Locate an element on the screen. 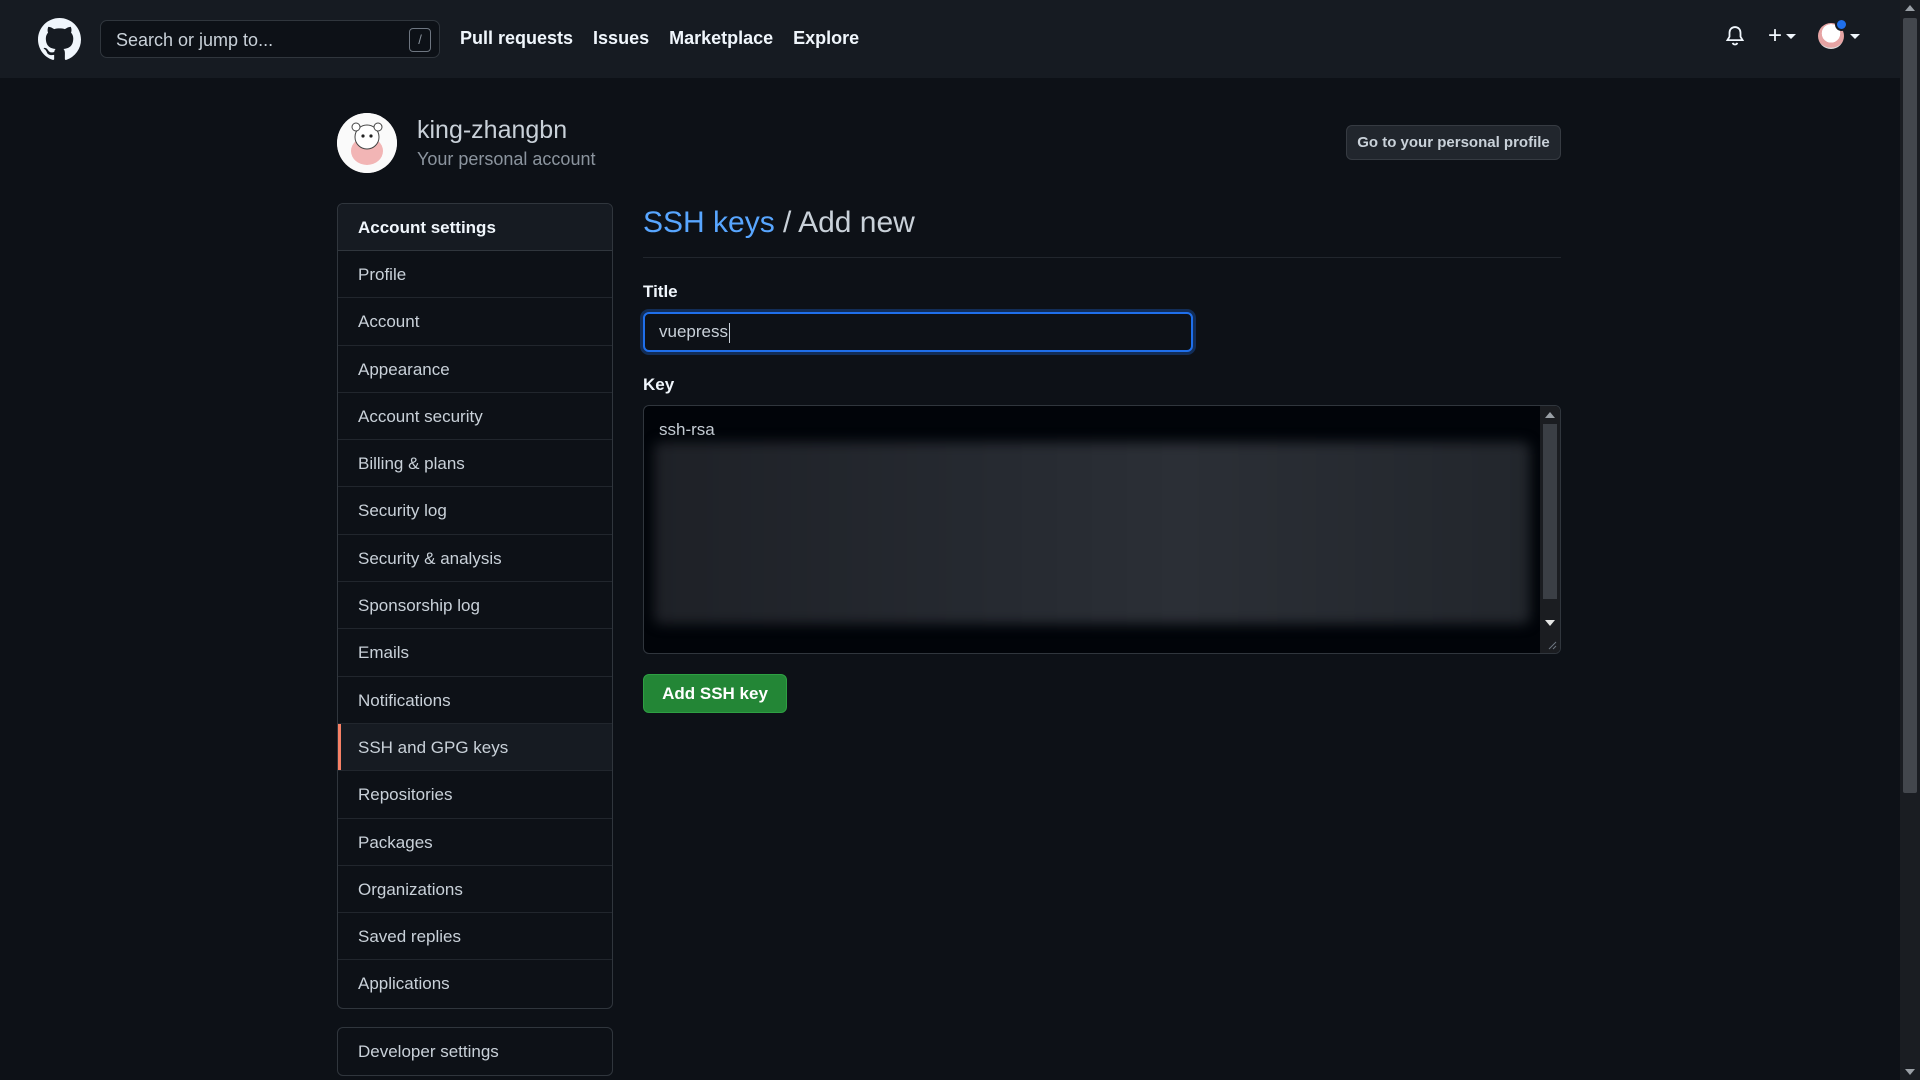  key-field-label: Key is located at coordinates (659, 384).